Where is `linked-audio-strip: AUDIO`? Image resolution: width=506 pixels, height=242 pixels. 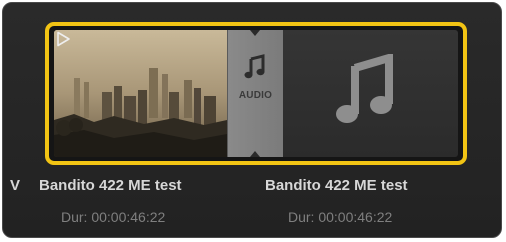
linked-audio-strip: AUDIO is located at coordinates (255, 93).